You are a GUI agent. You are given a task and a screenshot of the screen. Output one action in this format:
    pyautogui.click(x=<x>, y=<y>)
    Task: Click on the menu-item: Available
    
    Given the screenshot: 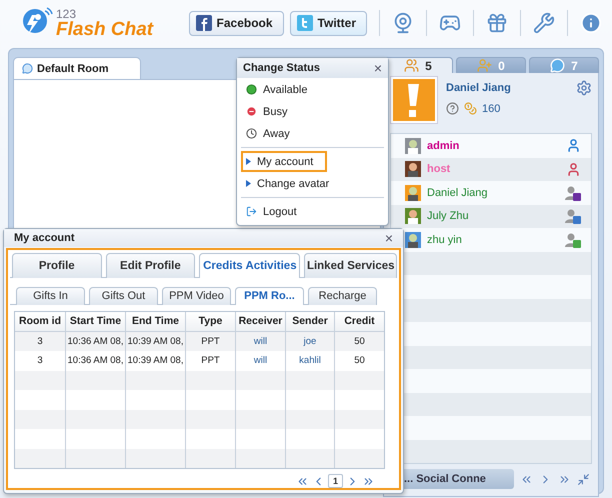 What is the action you would take?
    pyautogui.click(x=312, y=89)
    